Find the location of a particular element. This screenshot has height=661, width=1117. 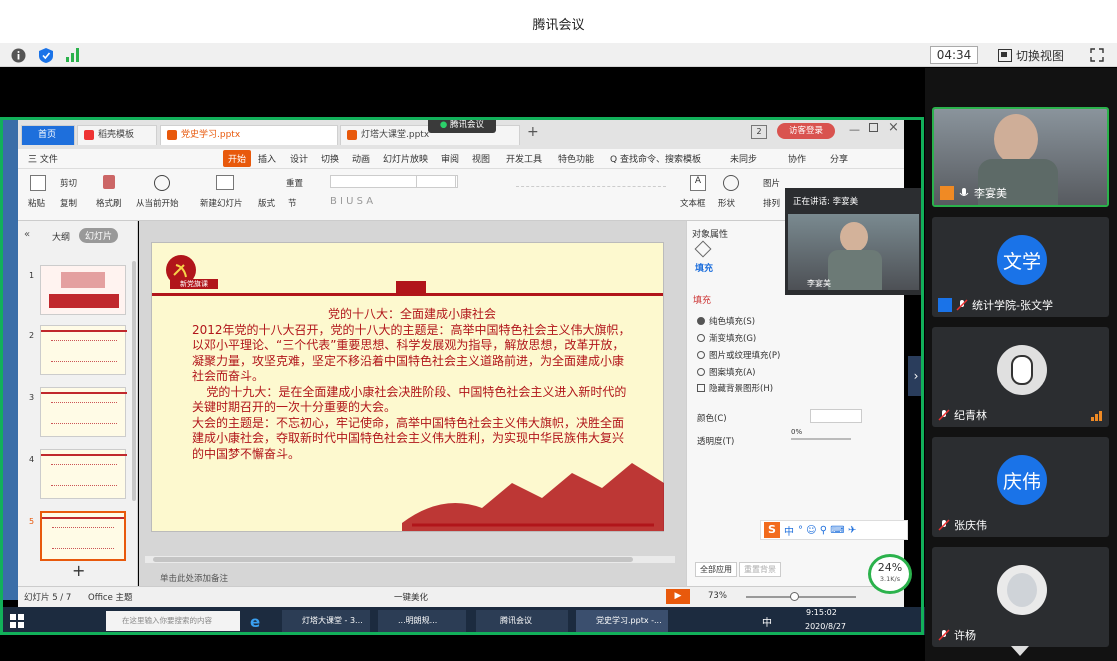

collapse-icon: « is located at coordinates (27, 234).